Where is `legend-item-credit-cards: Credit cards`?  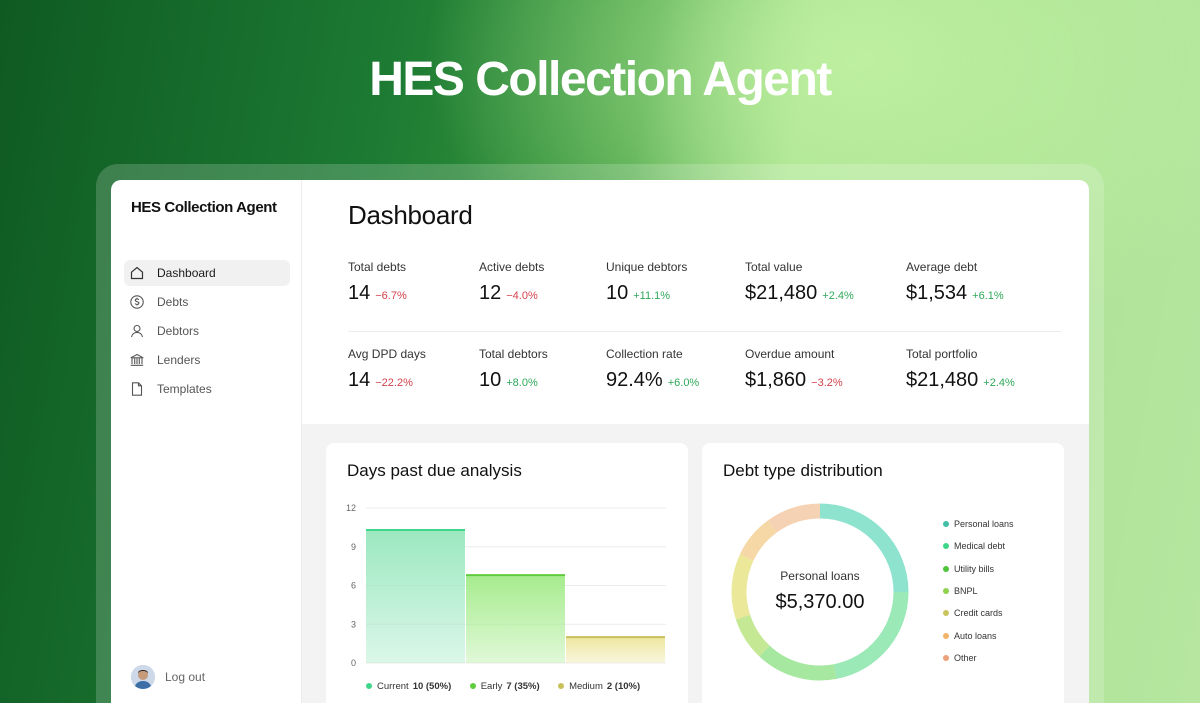
legend-item-credit-cards: Credit cards is located at coordinates (978, 613).